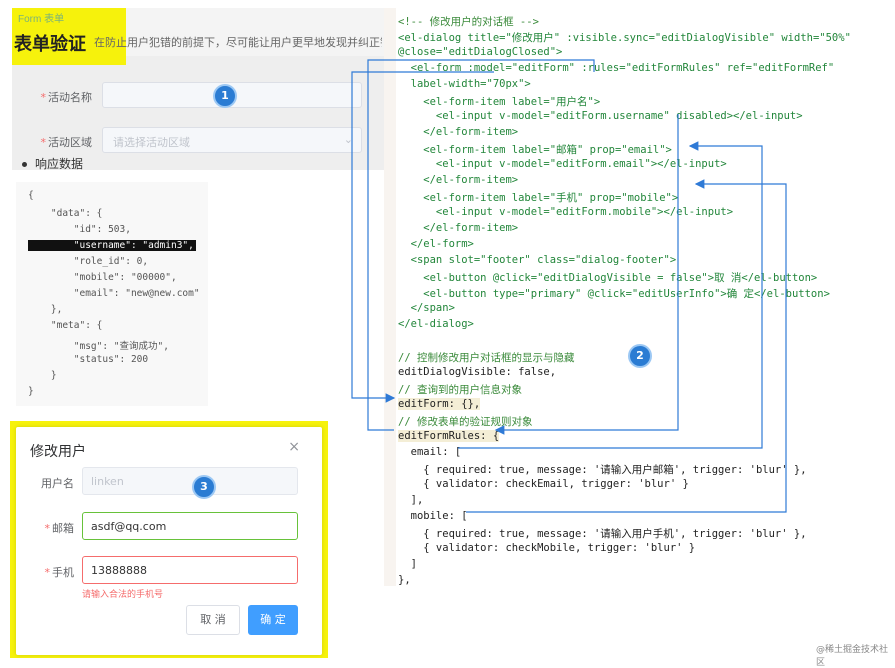 This screenshot has width=895, height=668. I want to click on arrow-model-to-editform, so click(422, 237).